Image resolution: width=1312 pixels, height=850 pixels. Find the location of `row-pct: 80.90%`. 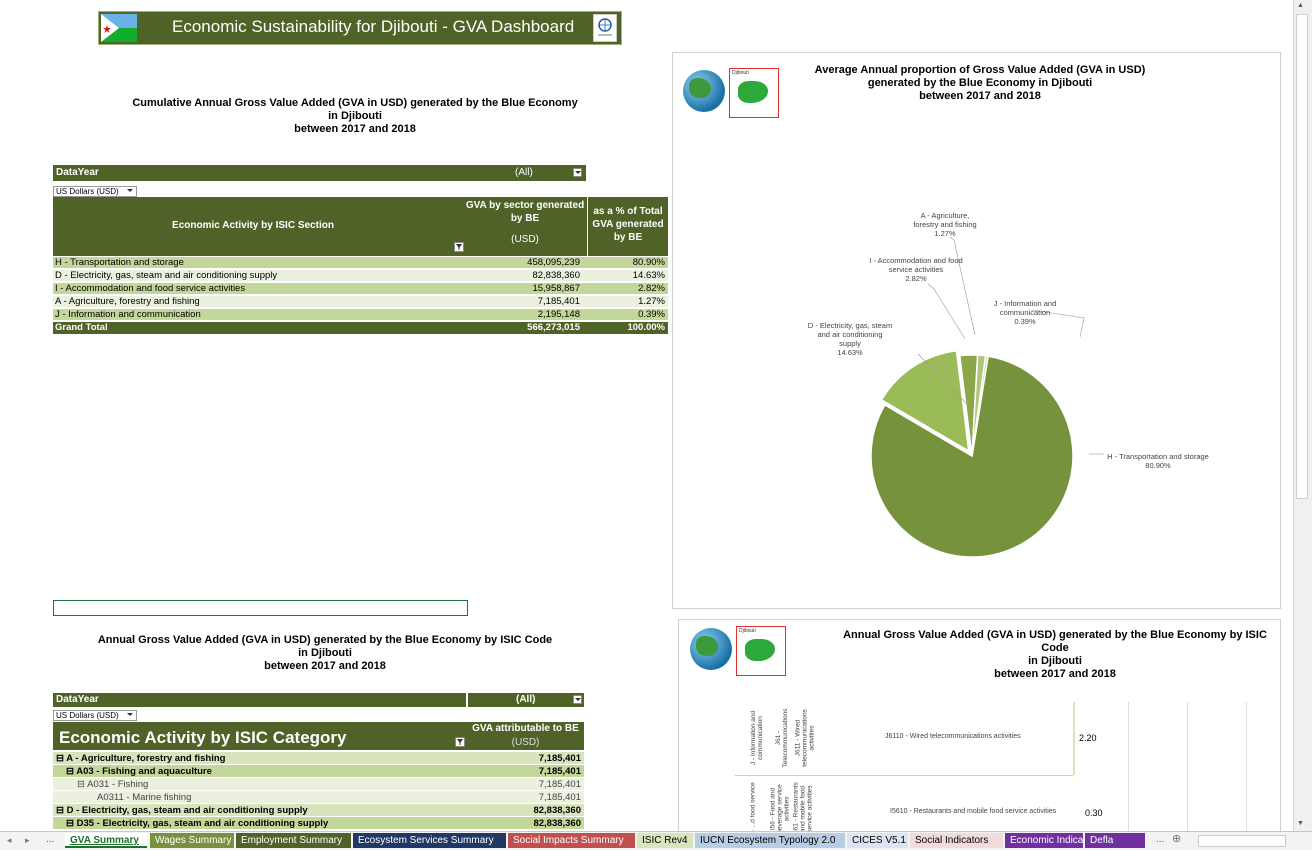

row-pct: 80.90% is located at coordinates (648, 262).